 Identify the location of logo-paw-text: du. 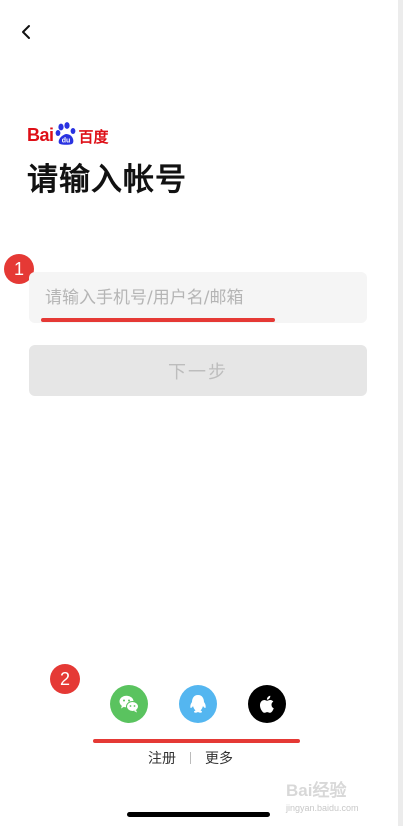
(65, 141).